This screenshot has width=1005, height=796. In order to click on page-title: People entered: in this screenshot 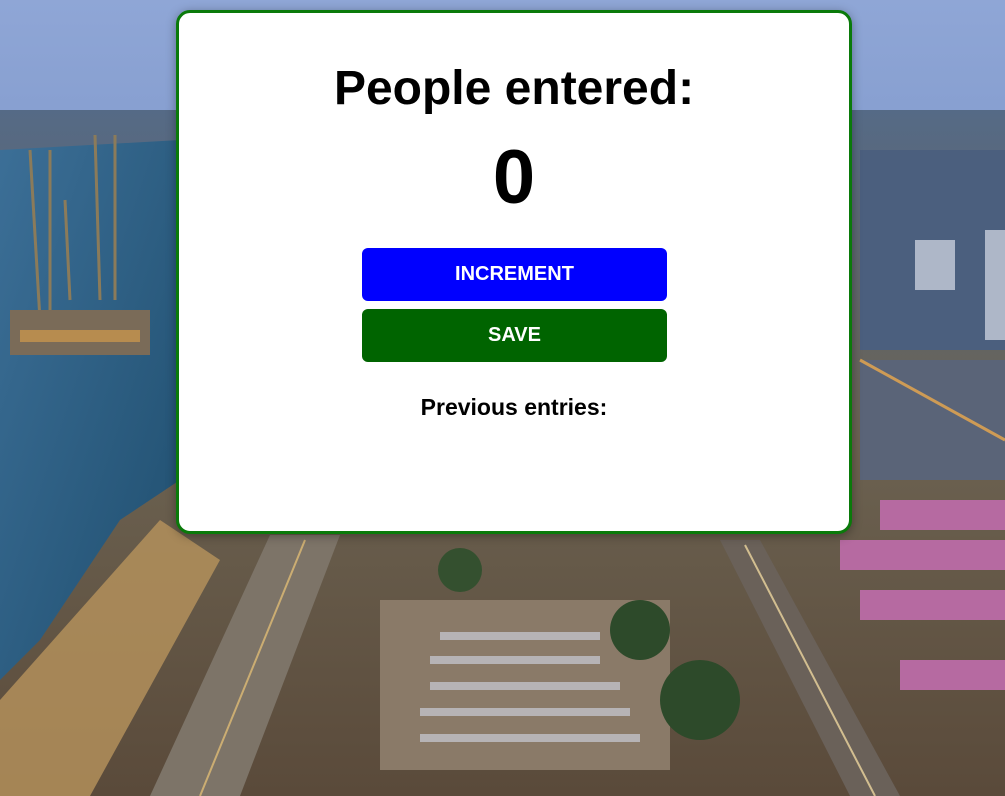, I will do `click(514, 88)`.